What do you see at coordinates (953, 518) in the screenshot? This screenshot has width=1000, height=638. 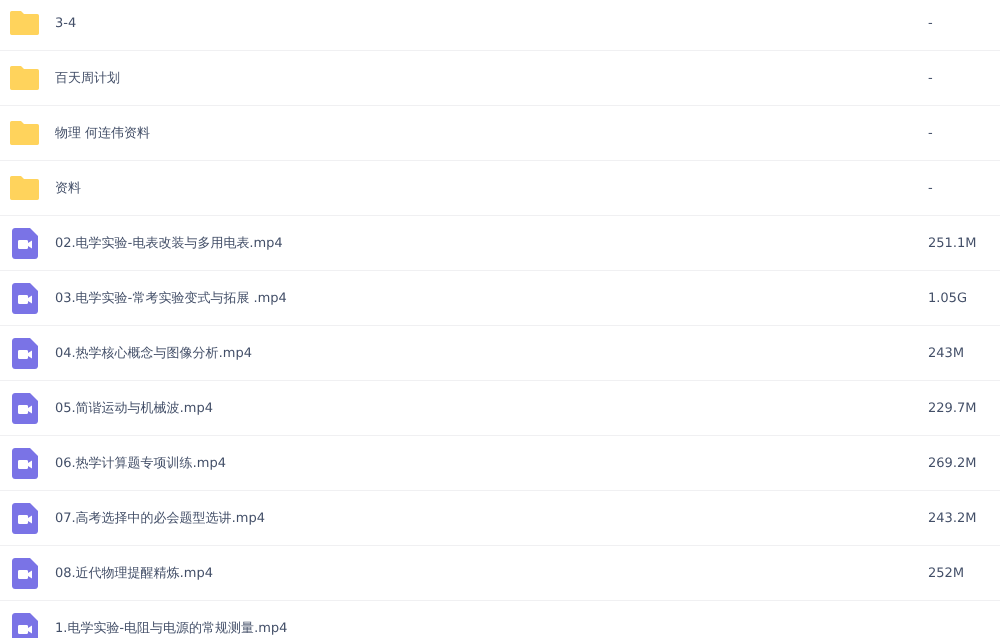 I see `file-size: 243.2M` at bounding box center [953, 518].